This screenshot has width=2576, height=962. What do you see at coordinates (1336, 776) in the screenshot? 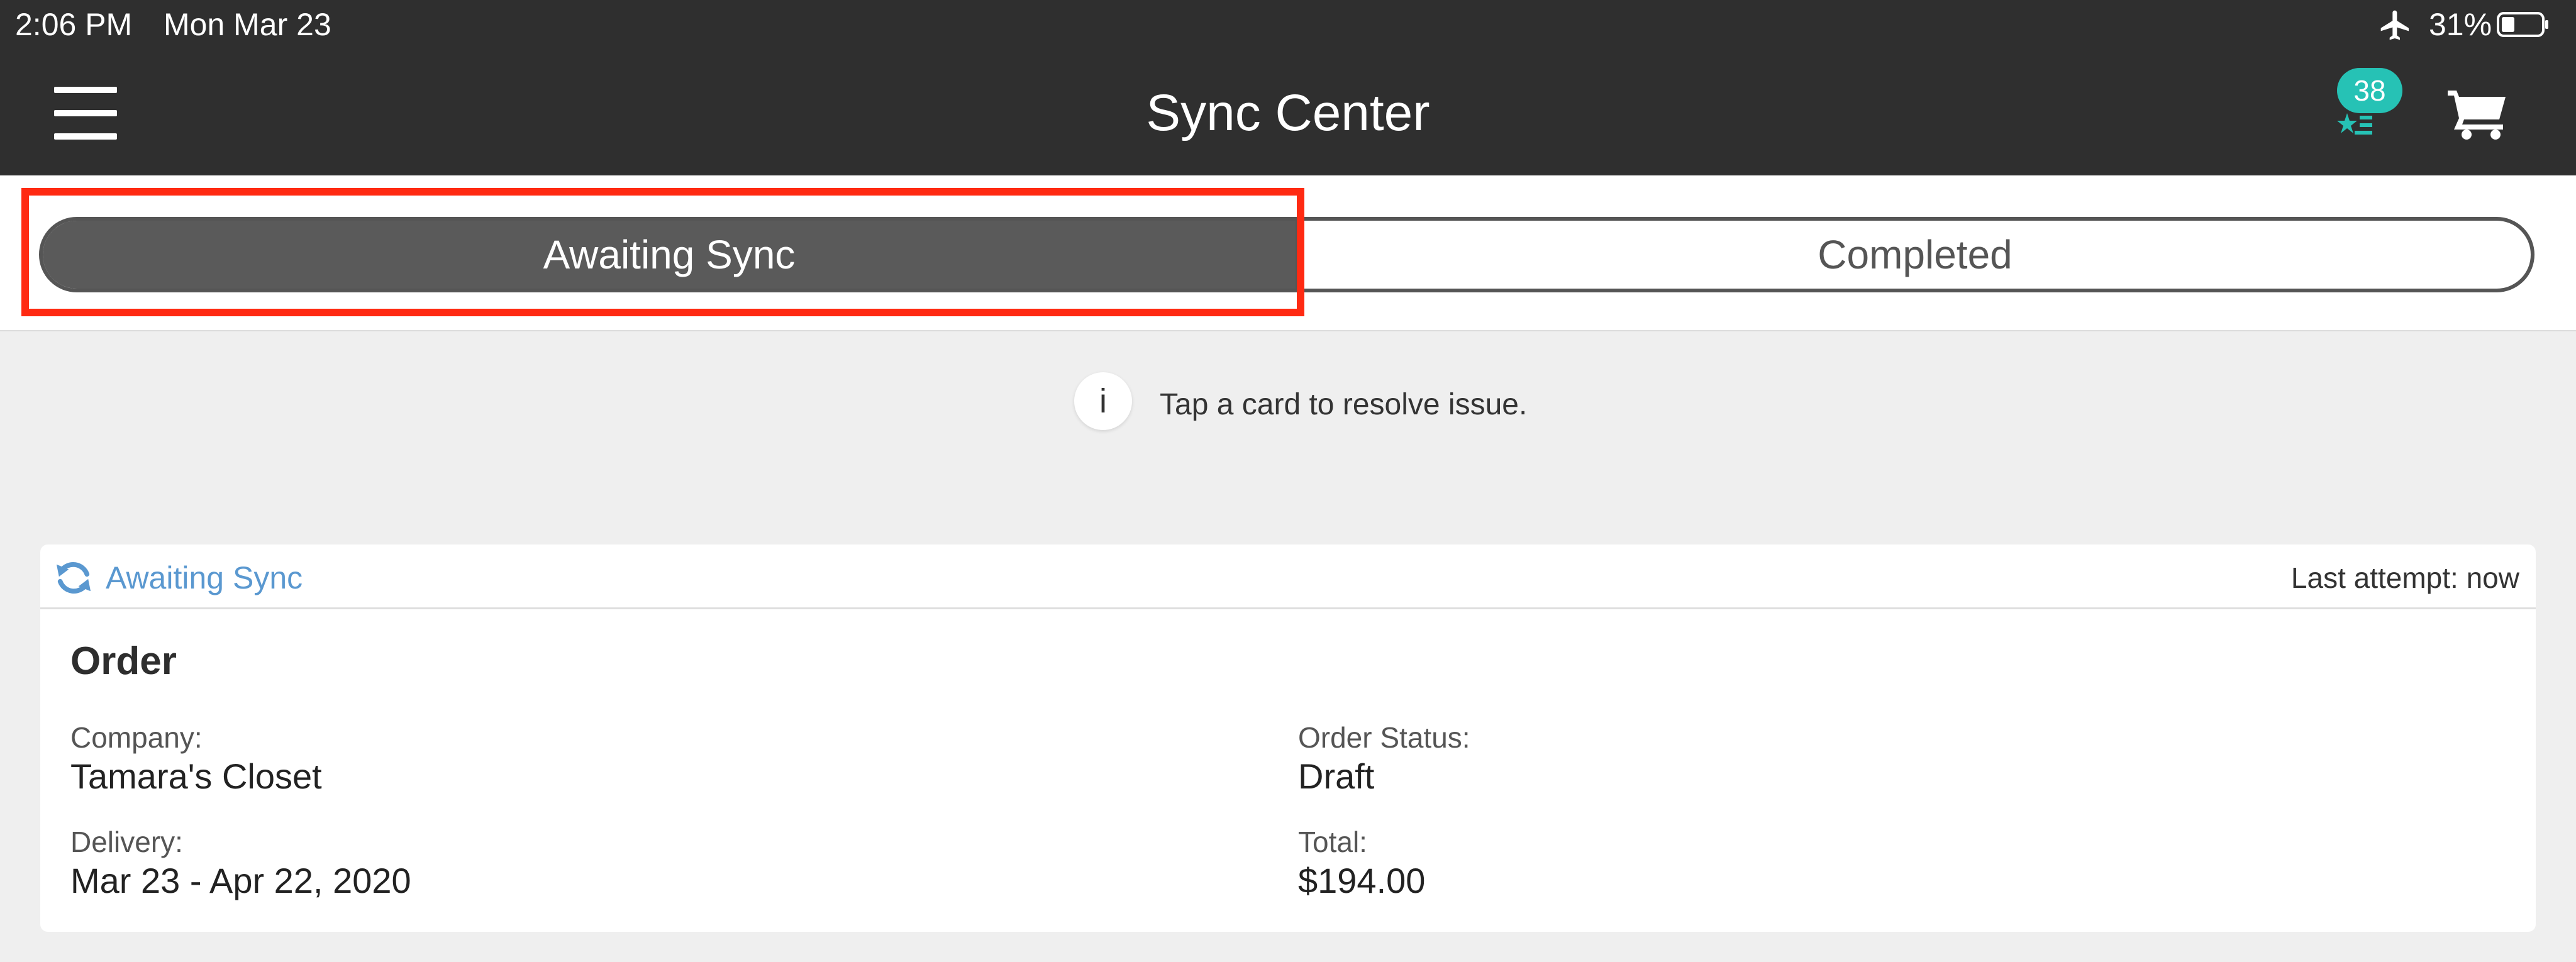
I see `order-status-value: Draft` at bounding box center [1336, 776].